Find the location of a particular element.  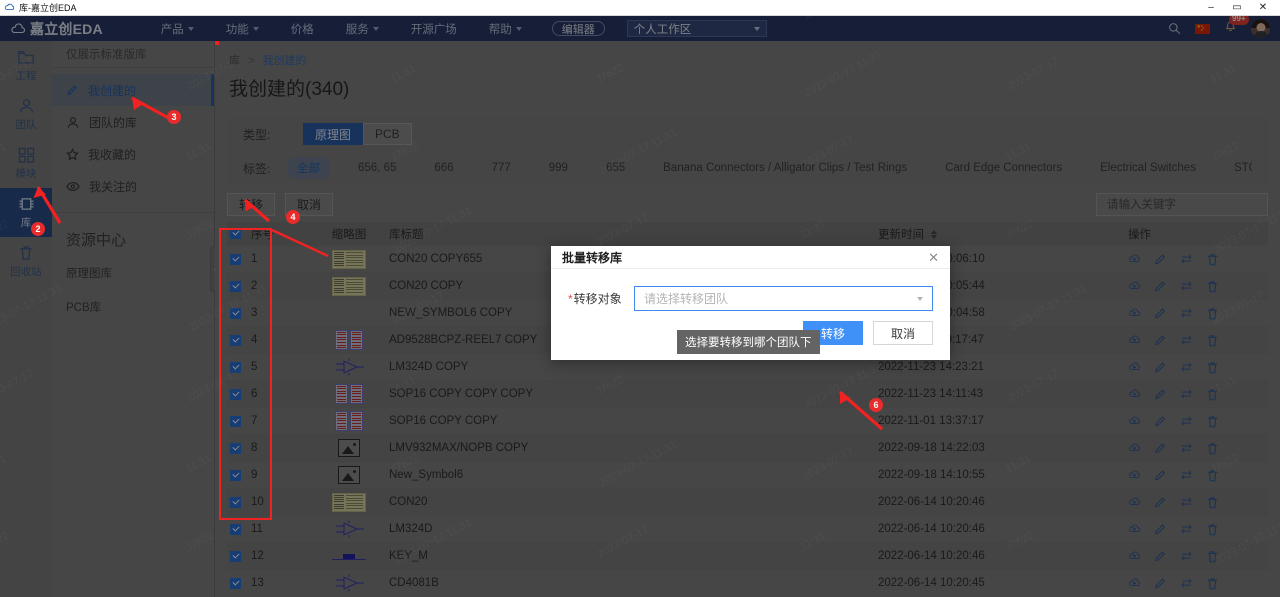

maximize-button: ▭ is located at coordinates (1237, 8).